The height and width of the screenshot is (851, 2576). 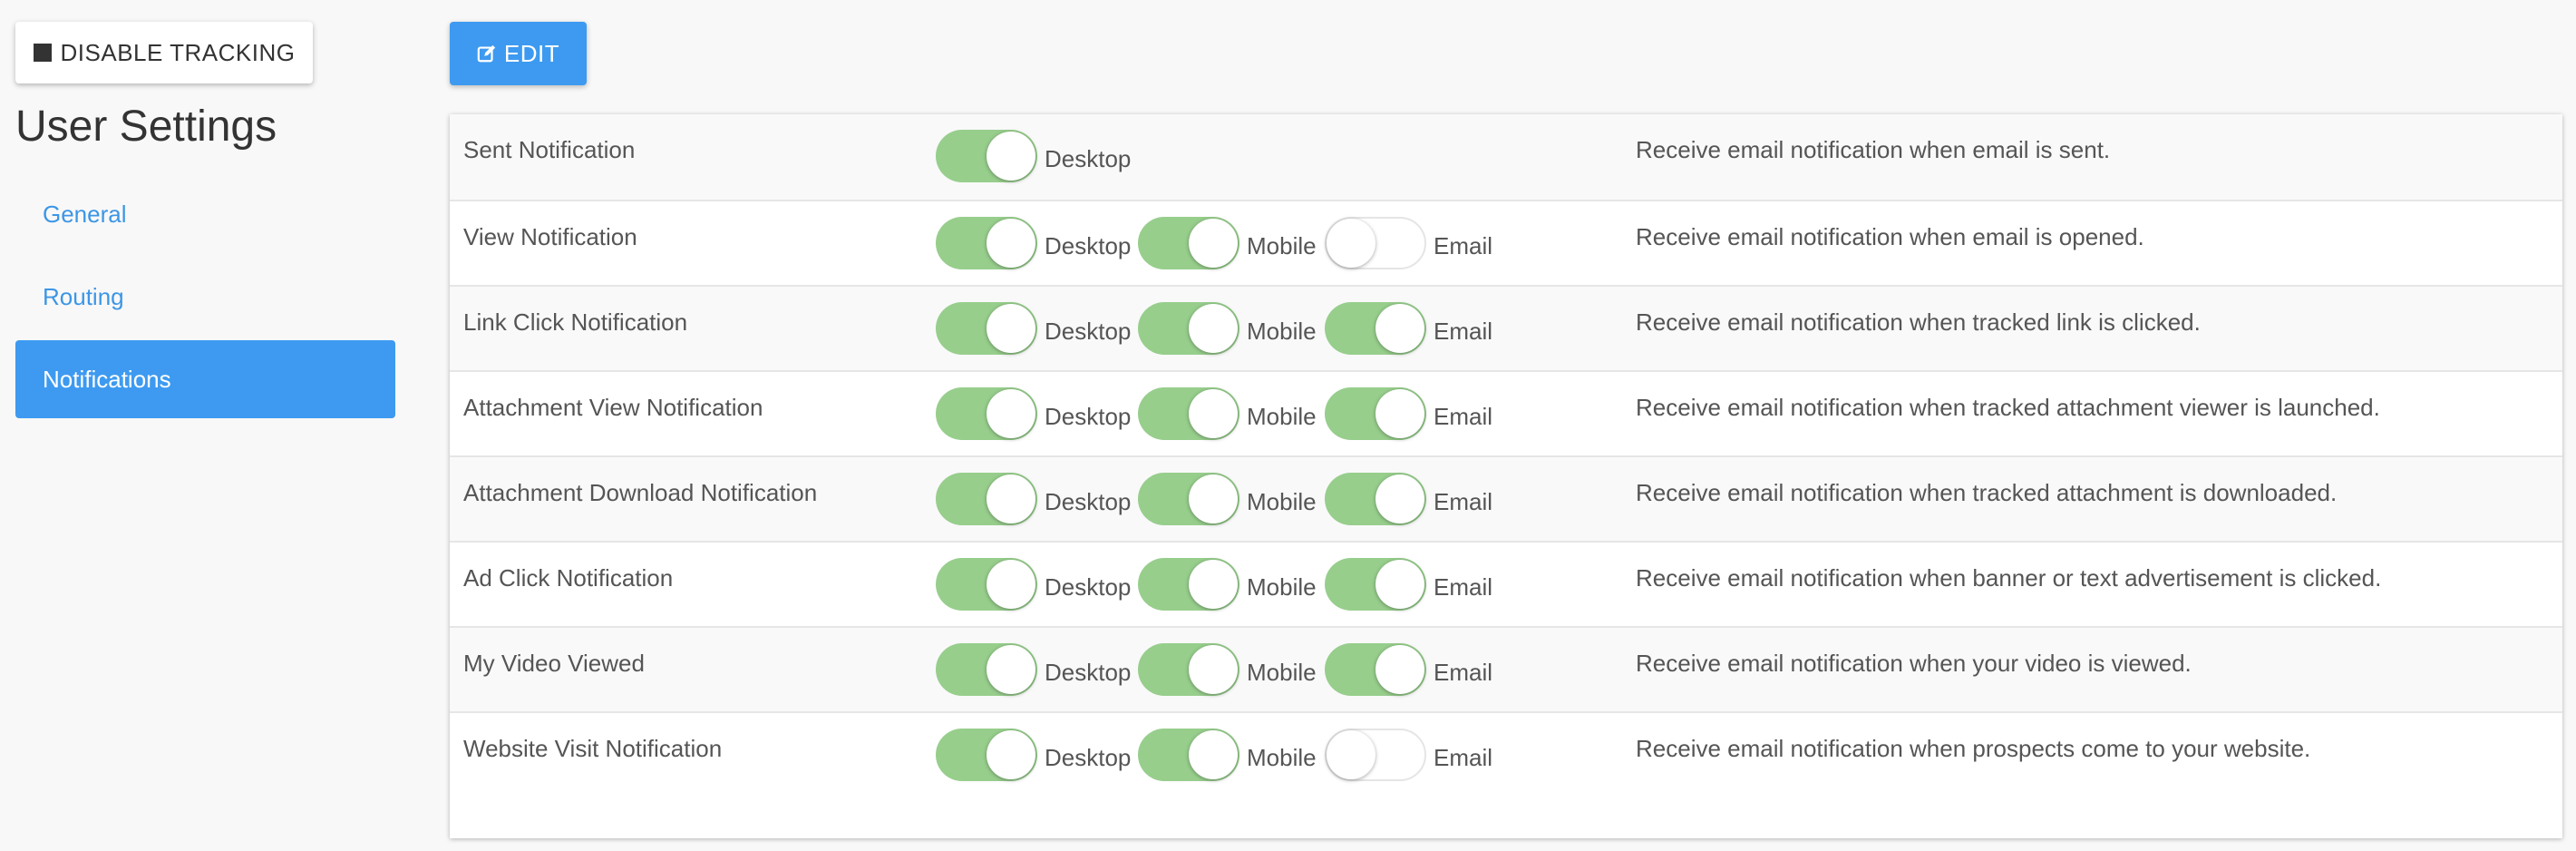 I want to click on disable-tracking-label: DISABLE TRACKING, so click(x=178, y=52).